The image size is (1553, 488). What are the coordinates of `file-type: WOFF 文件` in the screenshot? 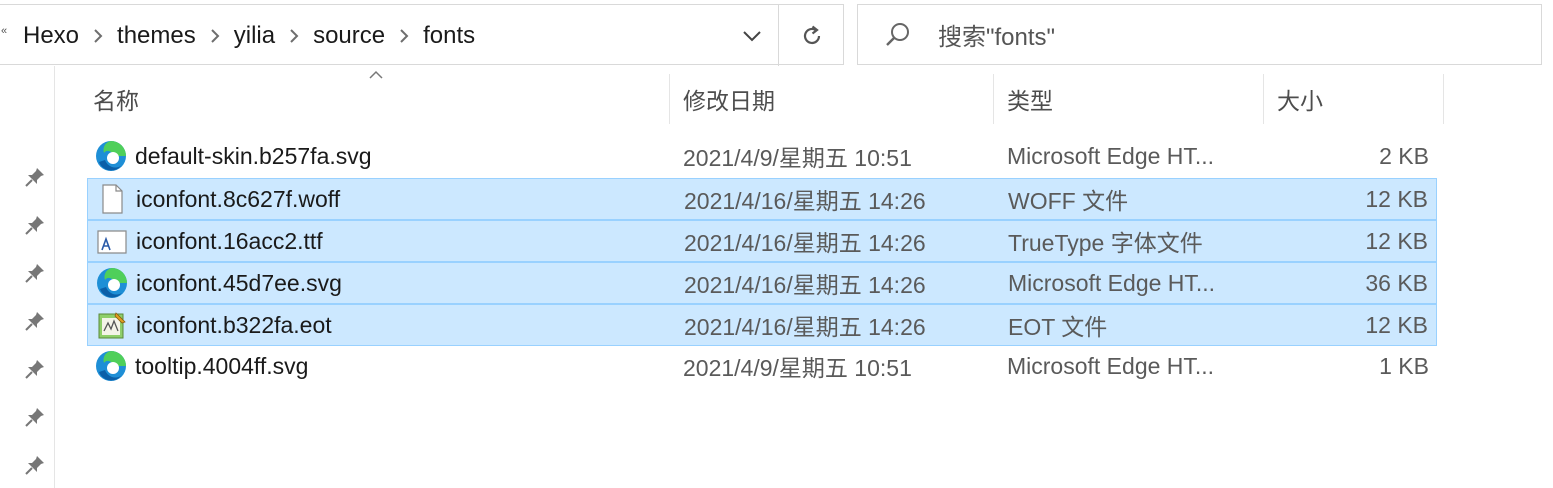 It's located at (1068, 201).